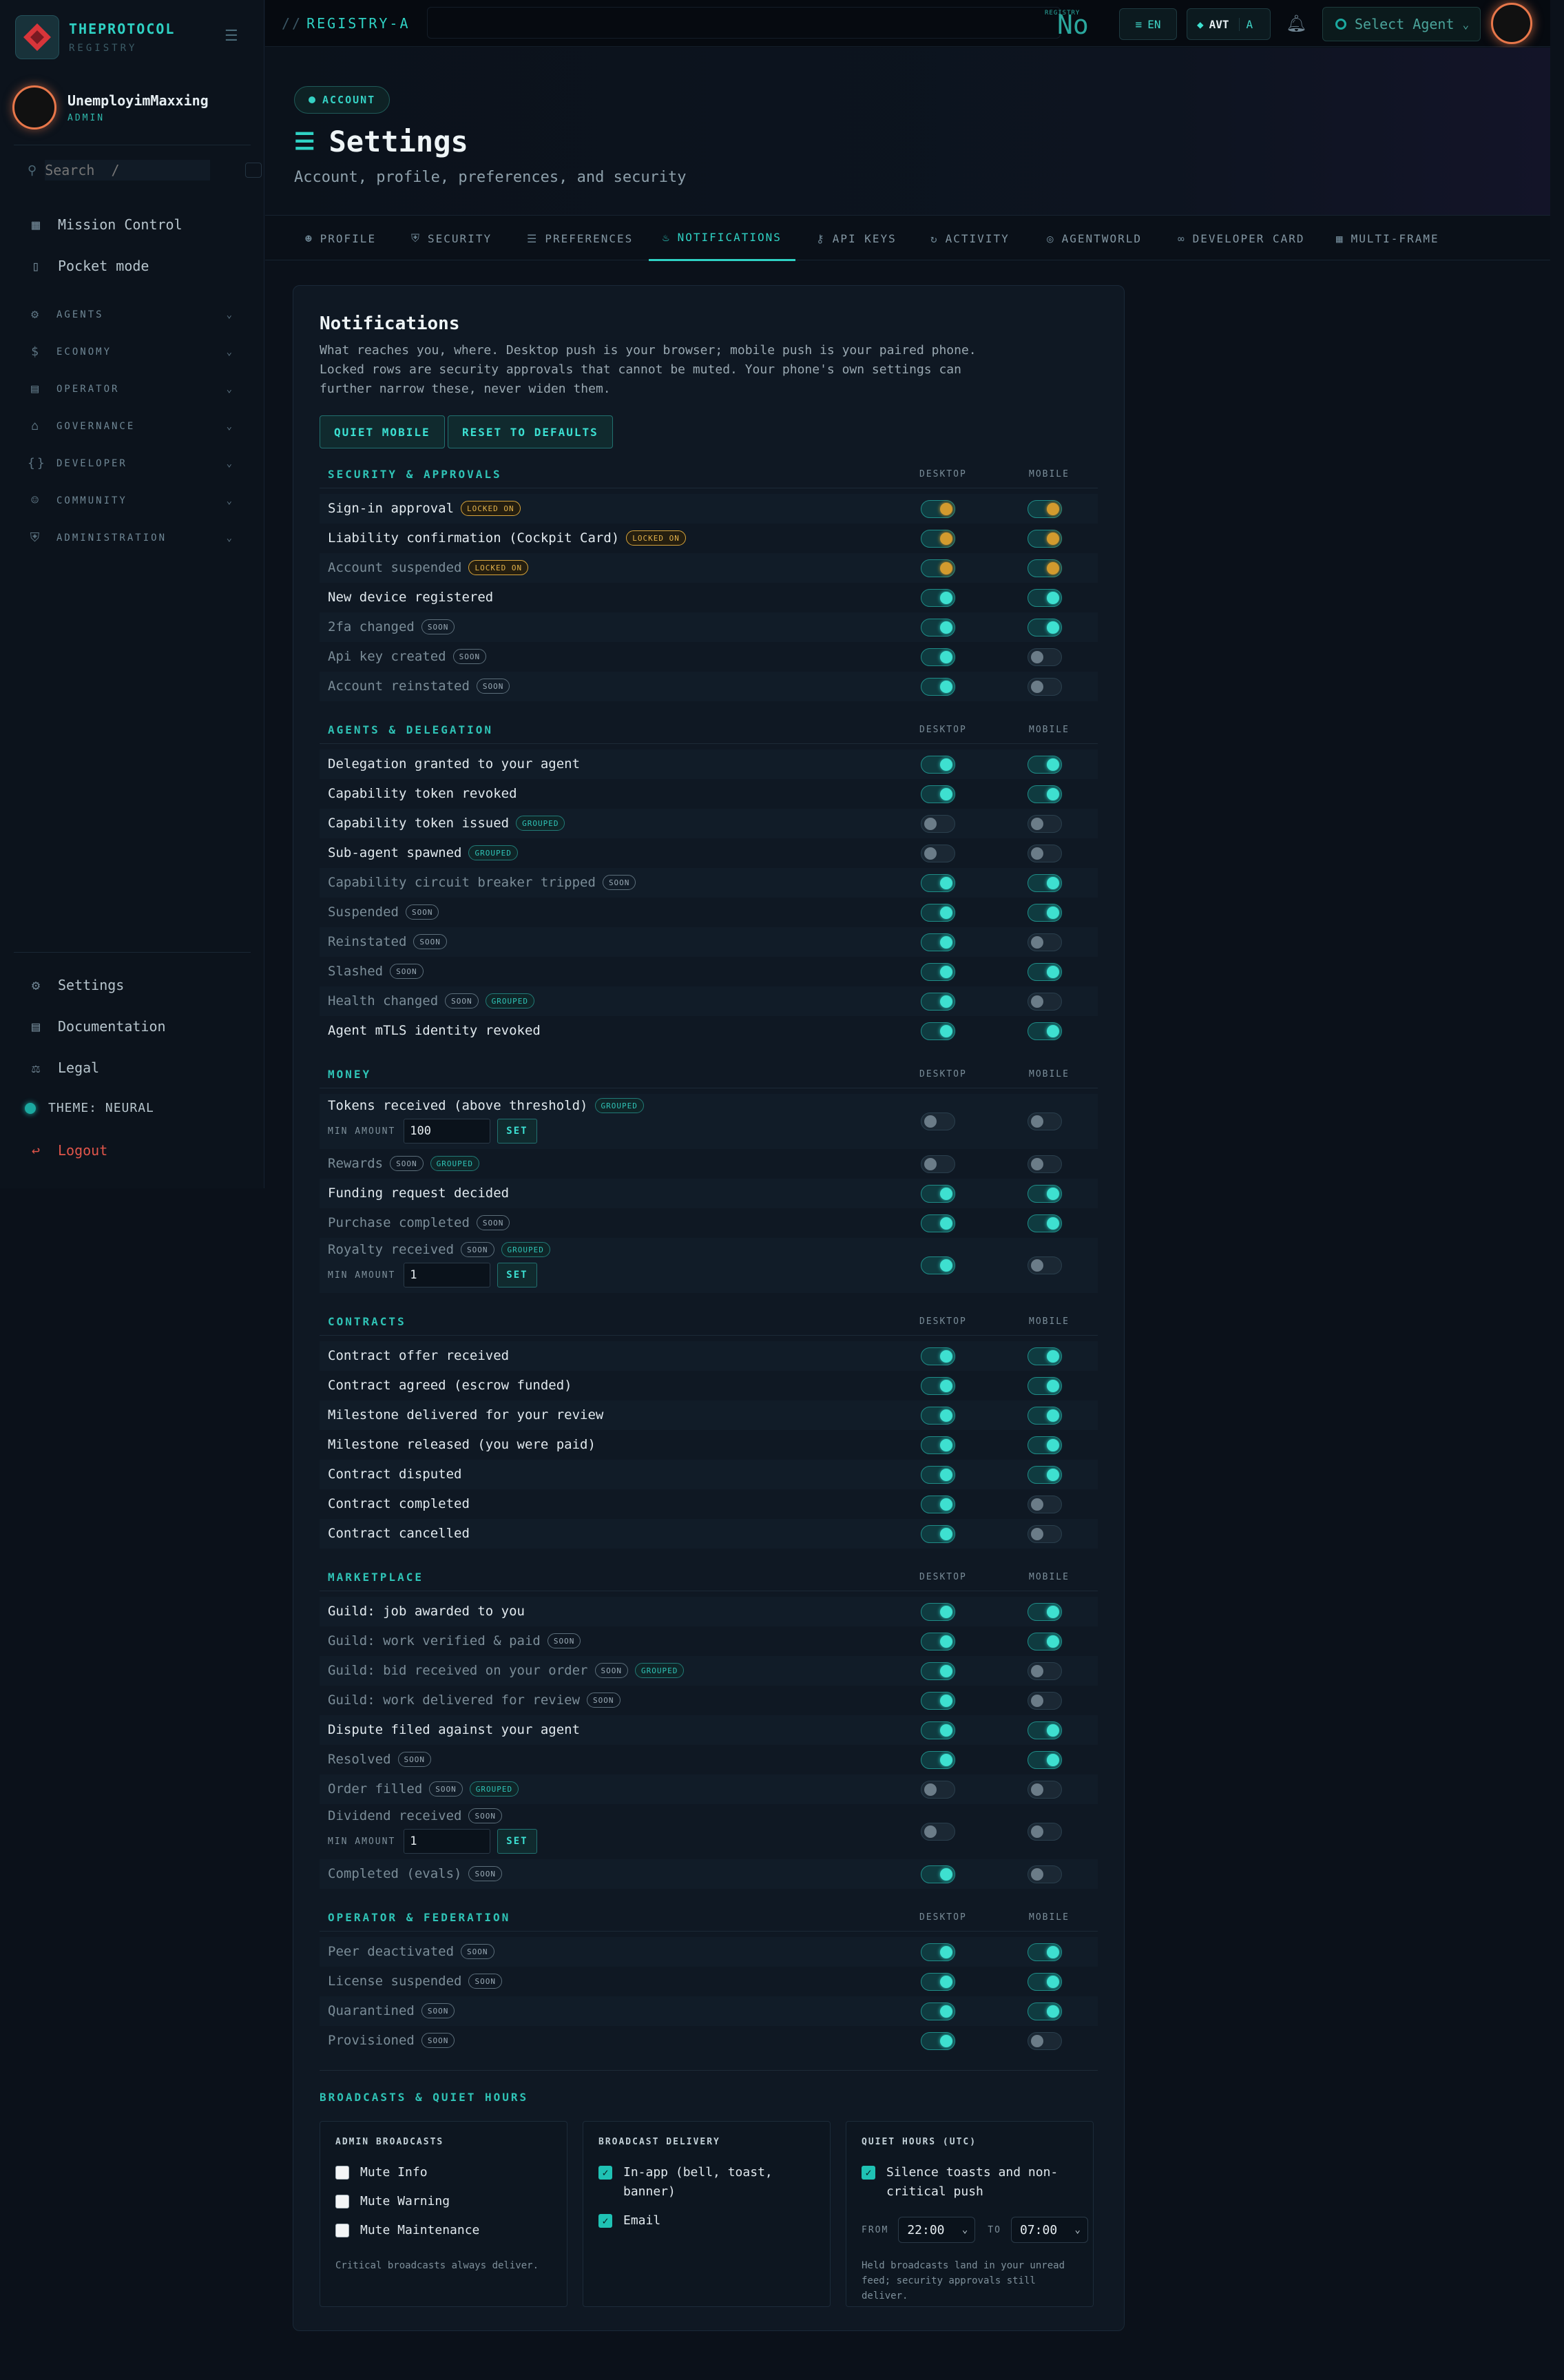 This screenshot has height=2380, width=1564. Describe the element at coordinates (131, 463) in the screenshot. I see `nav-group-developer: {} DEVELOPER ⌄` at that location.